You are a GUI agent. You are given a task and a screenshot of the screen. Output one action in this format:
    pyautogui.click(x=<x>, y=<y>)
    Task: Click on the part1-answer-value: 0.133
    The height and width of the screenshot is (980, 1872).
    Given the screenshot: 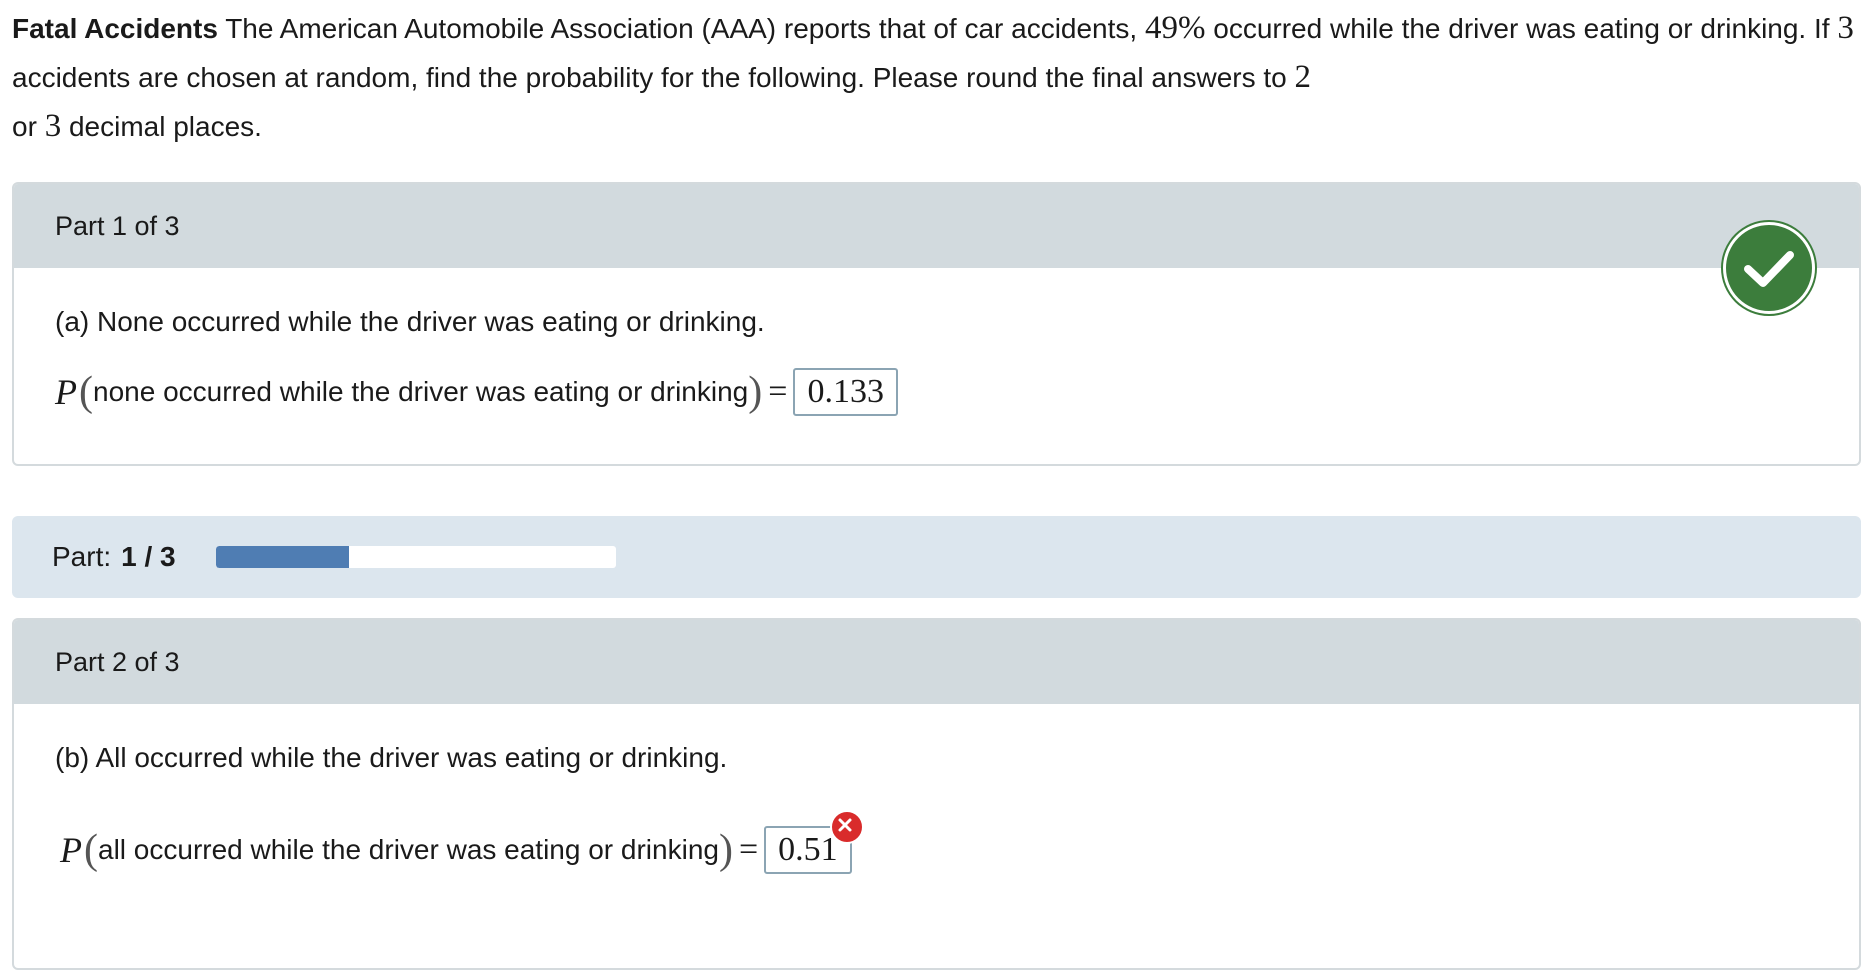 What is the action you would take?
    pyautogui.click(x=845, y=391)
    